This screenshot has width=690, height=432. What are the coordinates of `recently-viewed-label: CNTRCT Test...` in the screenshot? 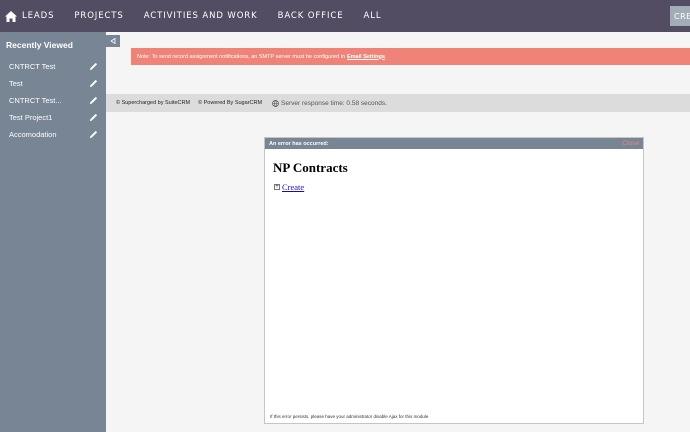 It's located at (35, 100).